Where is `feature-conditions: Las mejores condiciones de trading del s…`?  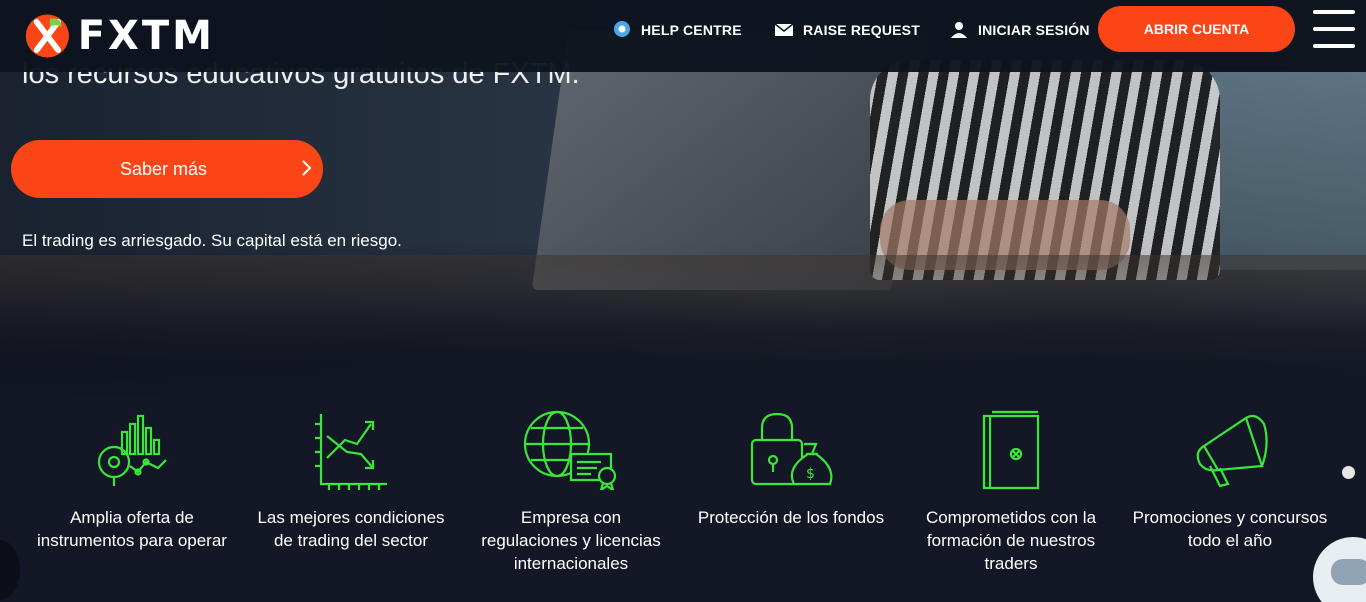 feature-conditions: Las mejores condiciones de trading del s… is located at coordinates (351, 481).